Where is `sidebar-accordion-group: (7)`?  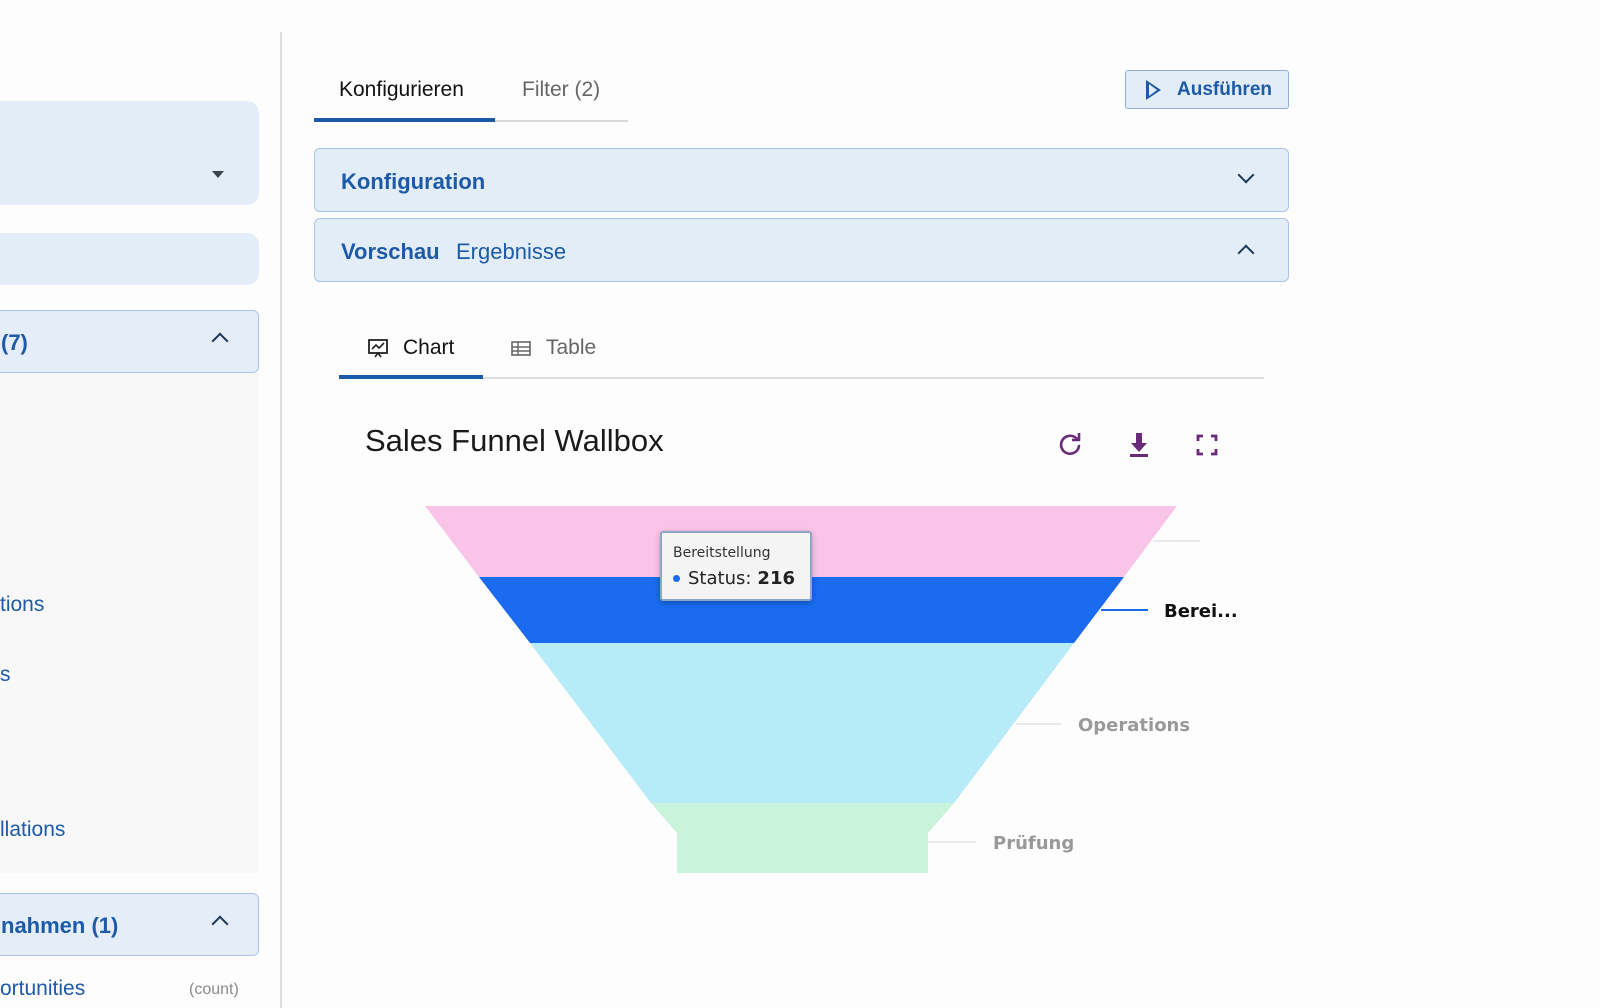
sidebar-accordion-group: (7) is located at coordinates (129, 341).